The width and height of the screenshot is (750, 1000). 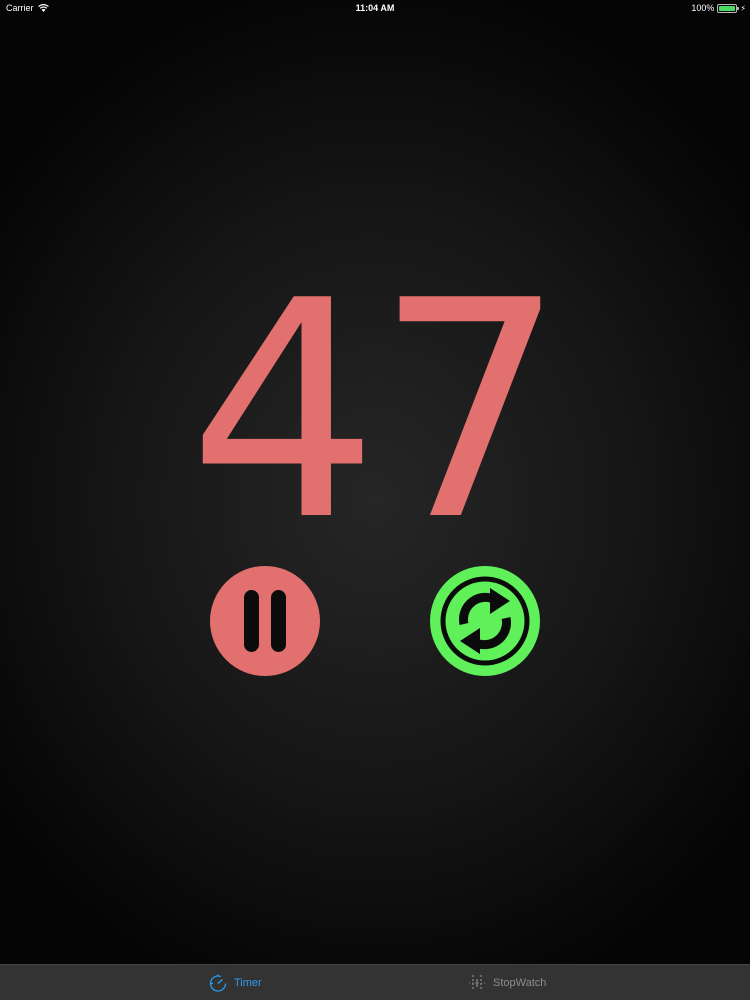 I want to click on reset-button, so click(x=485, y=621).